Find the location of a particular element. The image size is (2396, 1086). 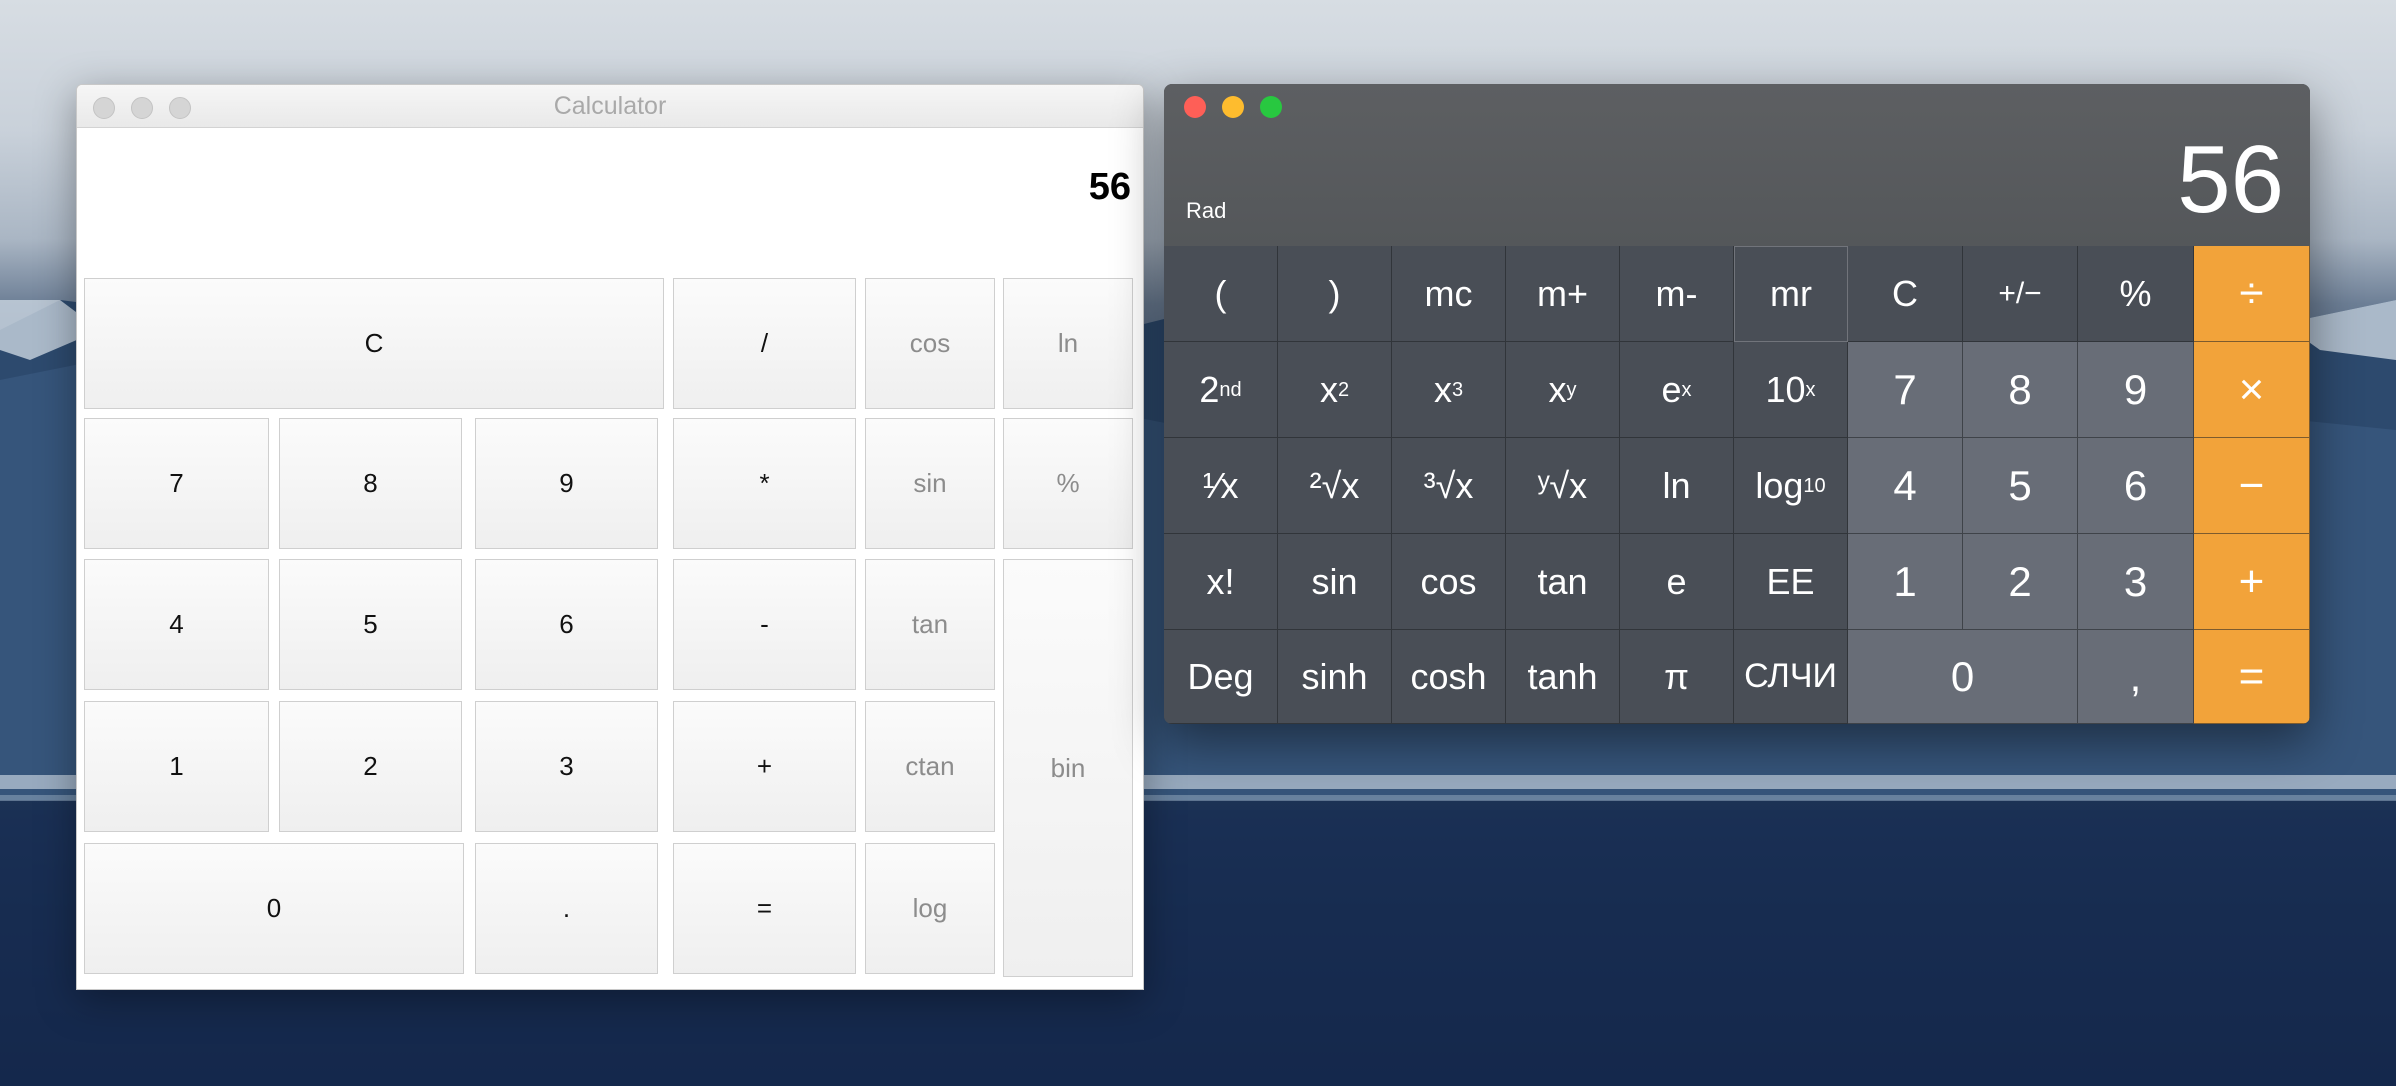

cube-root-button: ³√x is located at coordinates (1449, 486).